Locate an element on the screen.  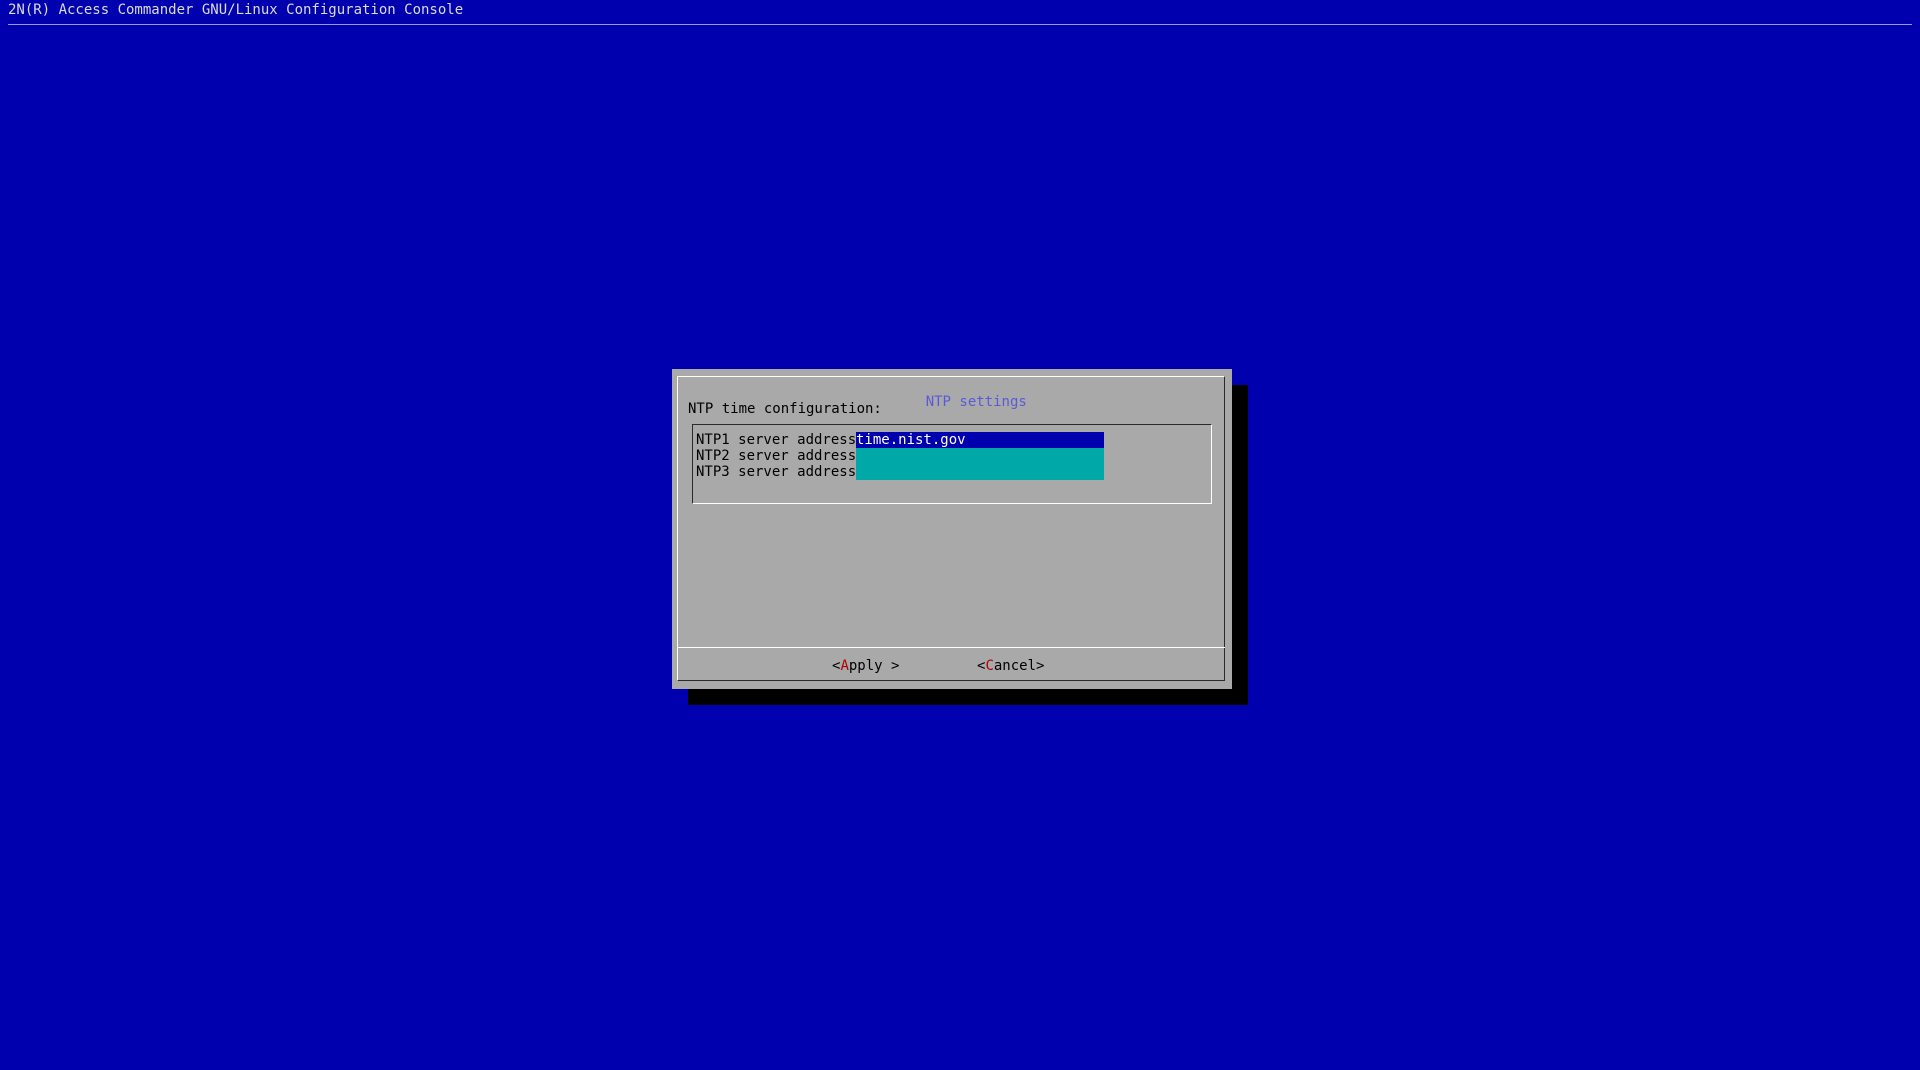
ntp1-row: NTP1 server address time.nist.gov is located at coordinates (900, 440).